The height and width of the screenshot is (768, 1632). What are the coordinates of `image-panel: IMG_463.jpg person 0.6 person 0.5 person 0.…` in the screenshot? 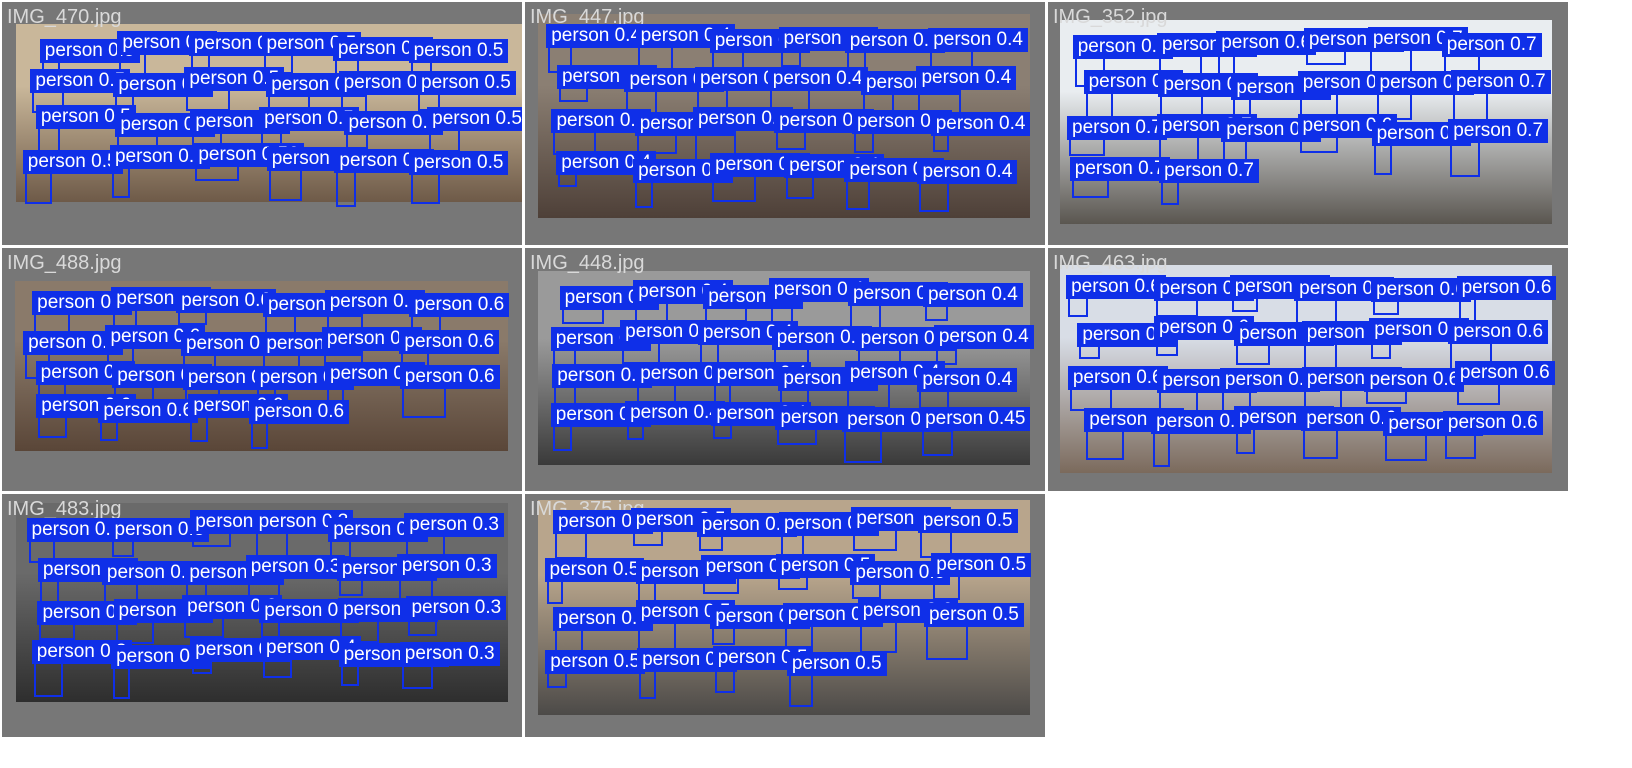 It's located at (1308, 369).